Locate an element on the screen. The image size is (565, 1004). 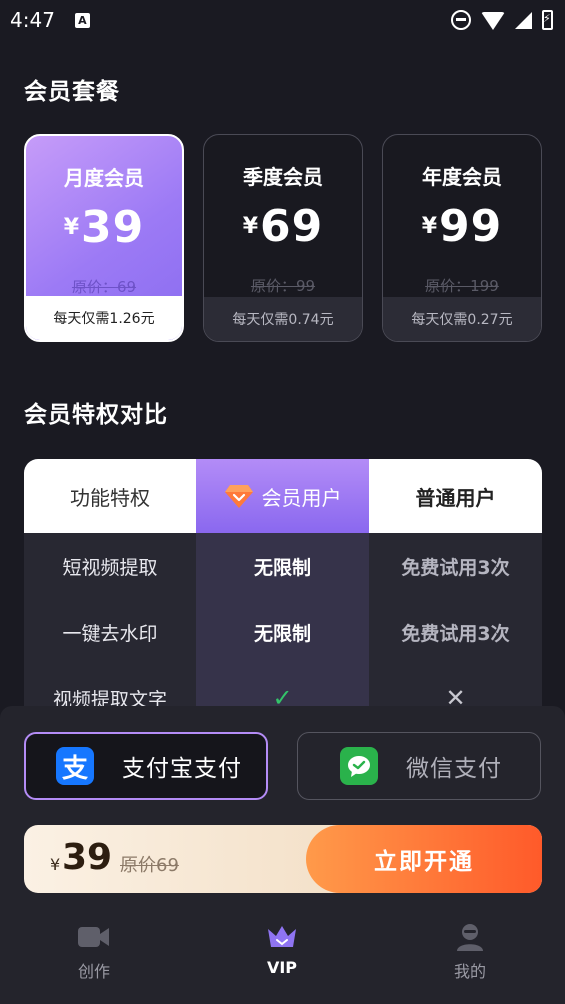
alipay-icon: 支 is located at coordinates (75, 766).